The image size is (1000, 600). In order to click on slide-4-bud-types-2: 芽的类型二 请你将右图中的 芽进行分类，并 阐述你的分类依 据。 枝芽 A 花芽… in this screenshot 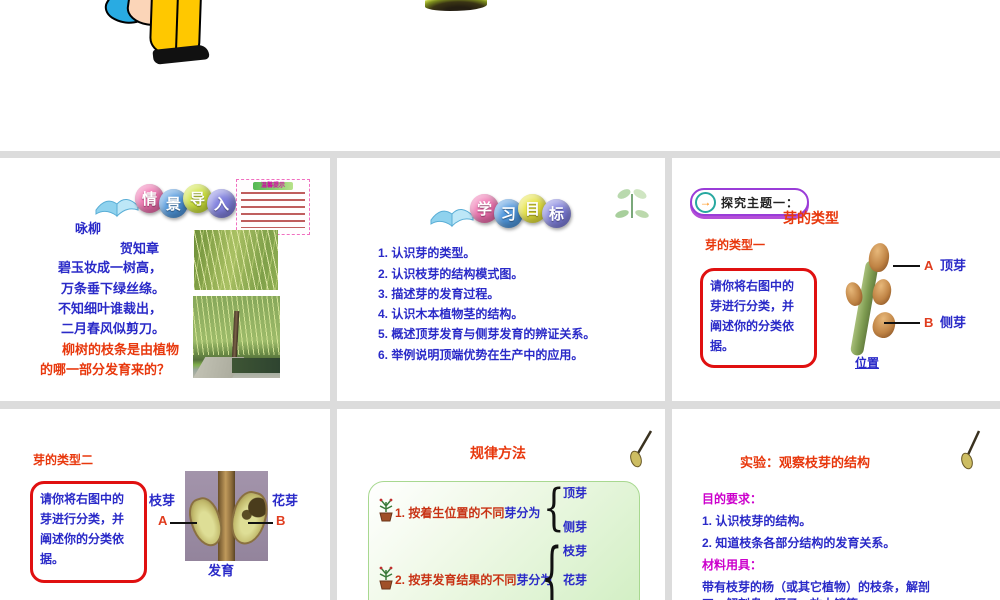, I will do `click(165, 504)`.